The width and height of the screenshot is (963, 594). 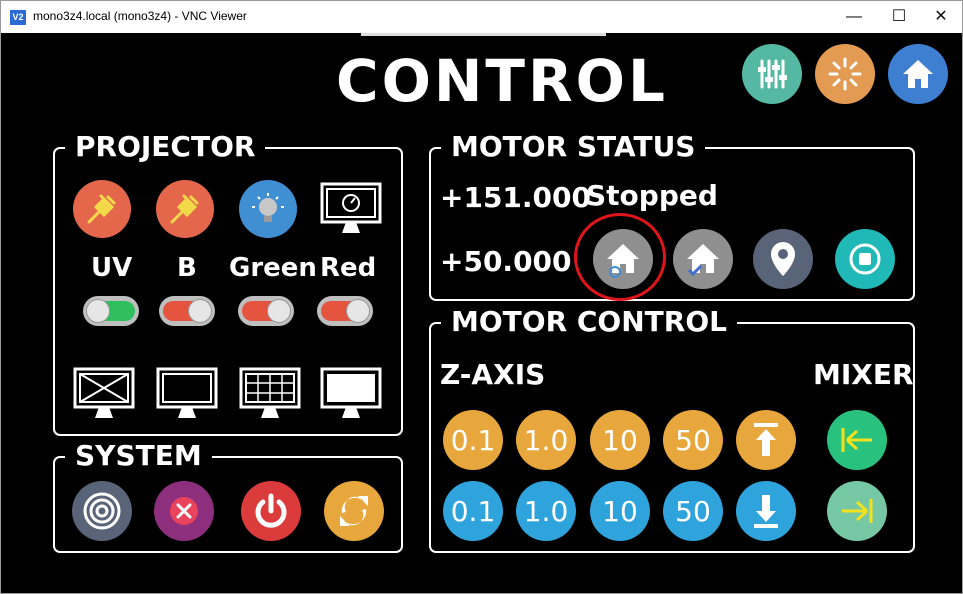 I want to click on monitor-timer-icon, so click(x=351, y=207).